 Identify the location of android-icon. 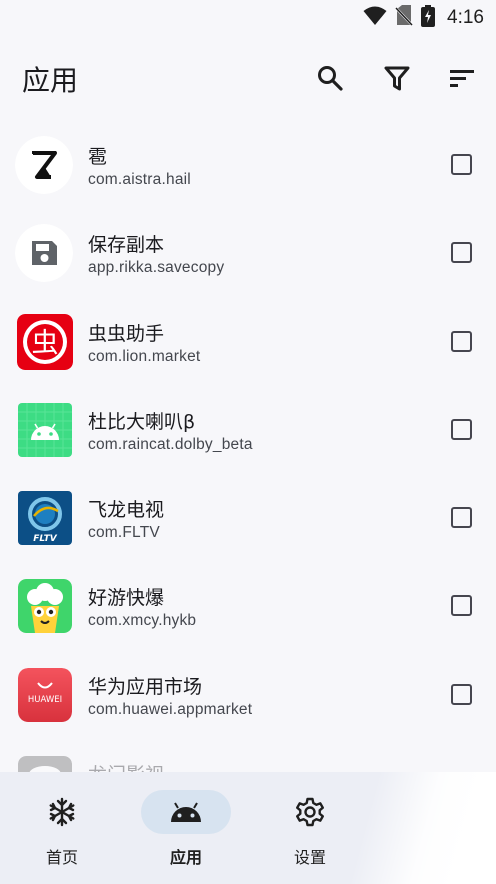
(186, 812).